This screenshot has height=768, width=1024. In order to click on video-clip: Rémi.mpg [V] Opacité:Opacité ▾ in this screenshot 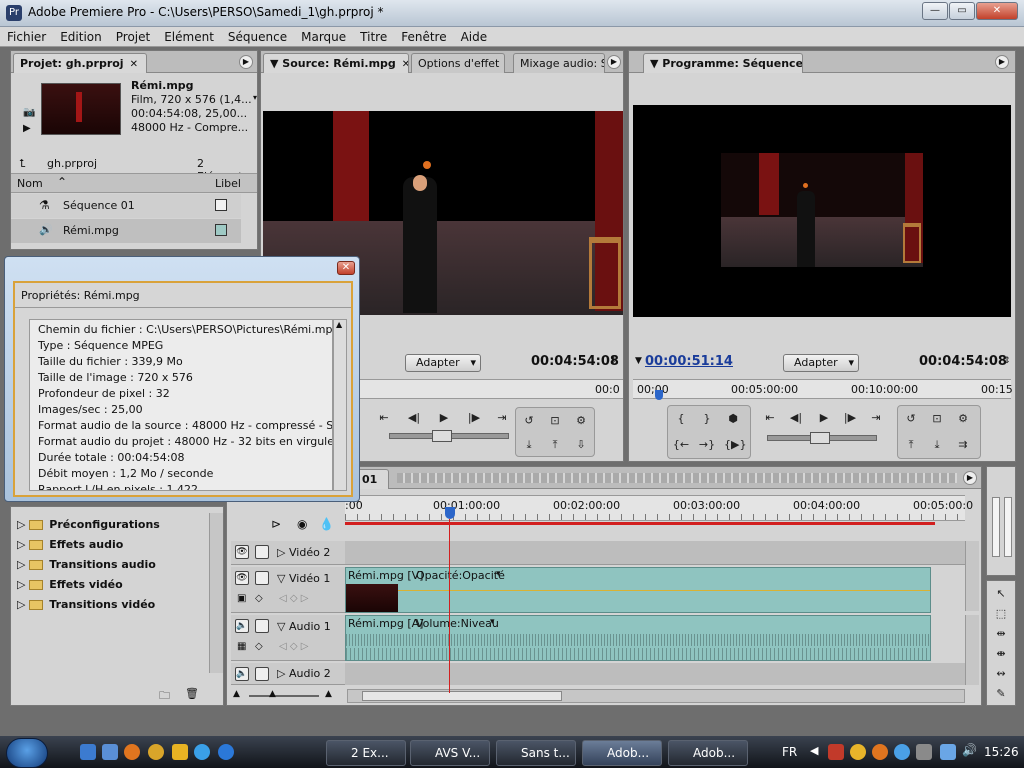, I will do `click(638, 590)`.